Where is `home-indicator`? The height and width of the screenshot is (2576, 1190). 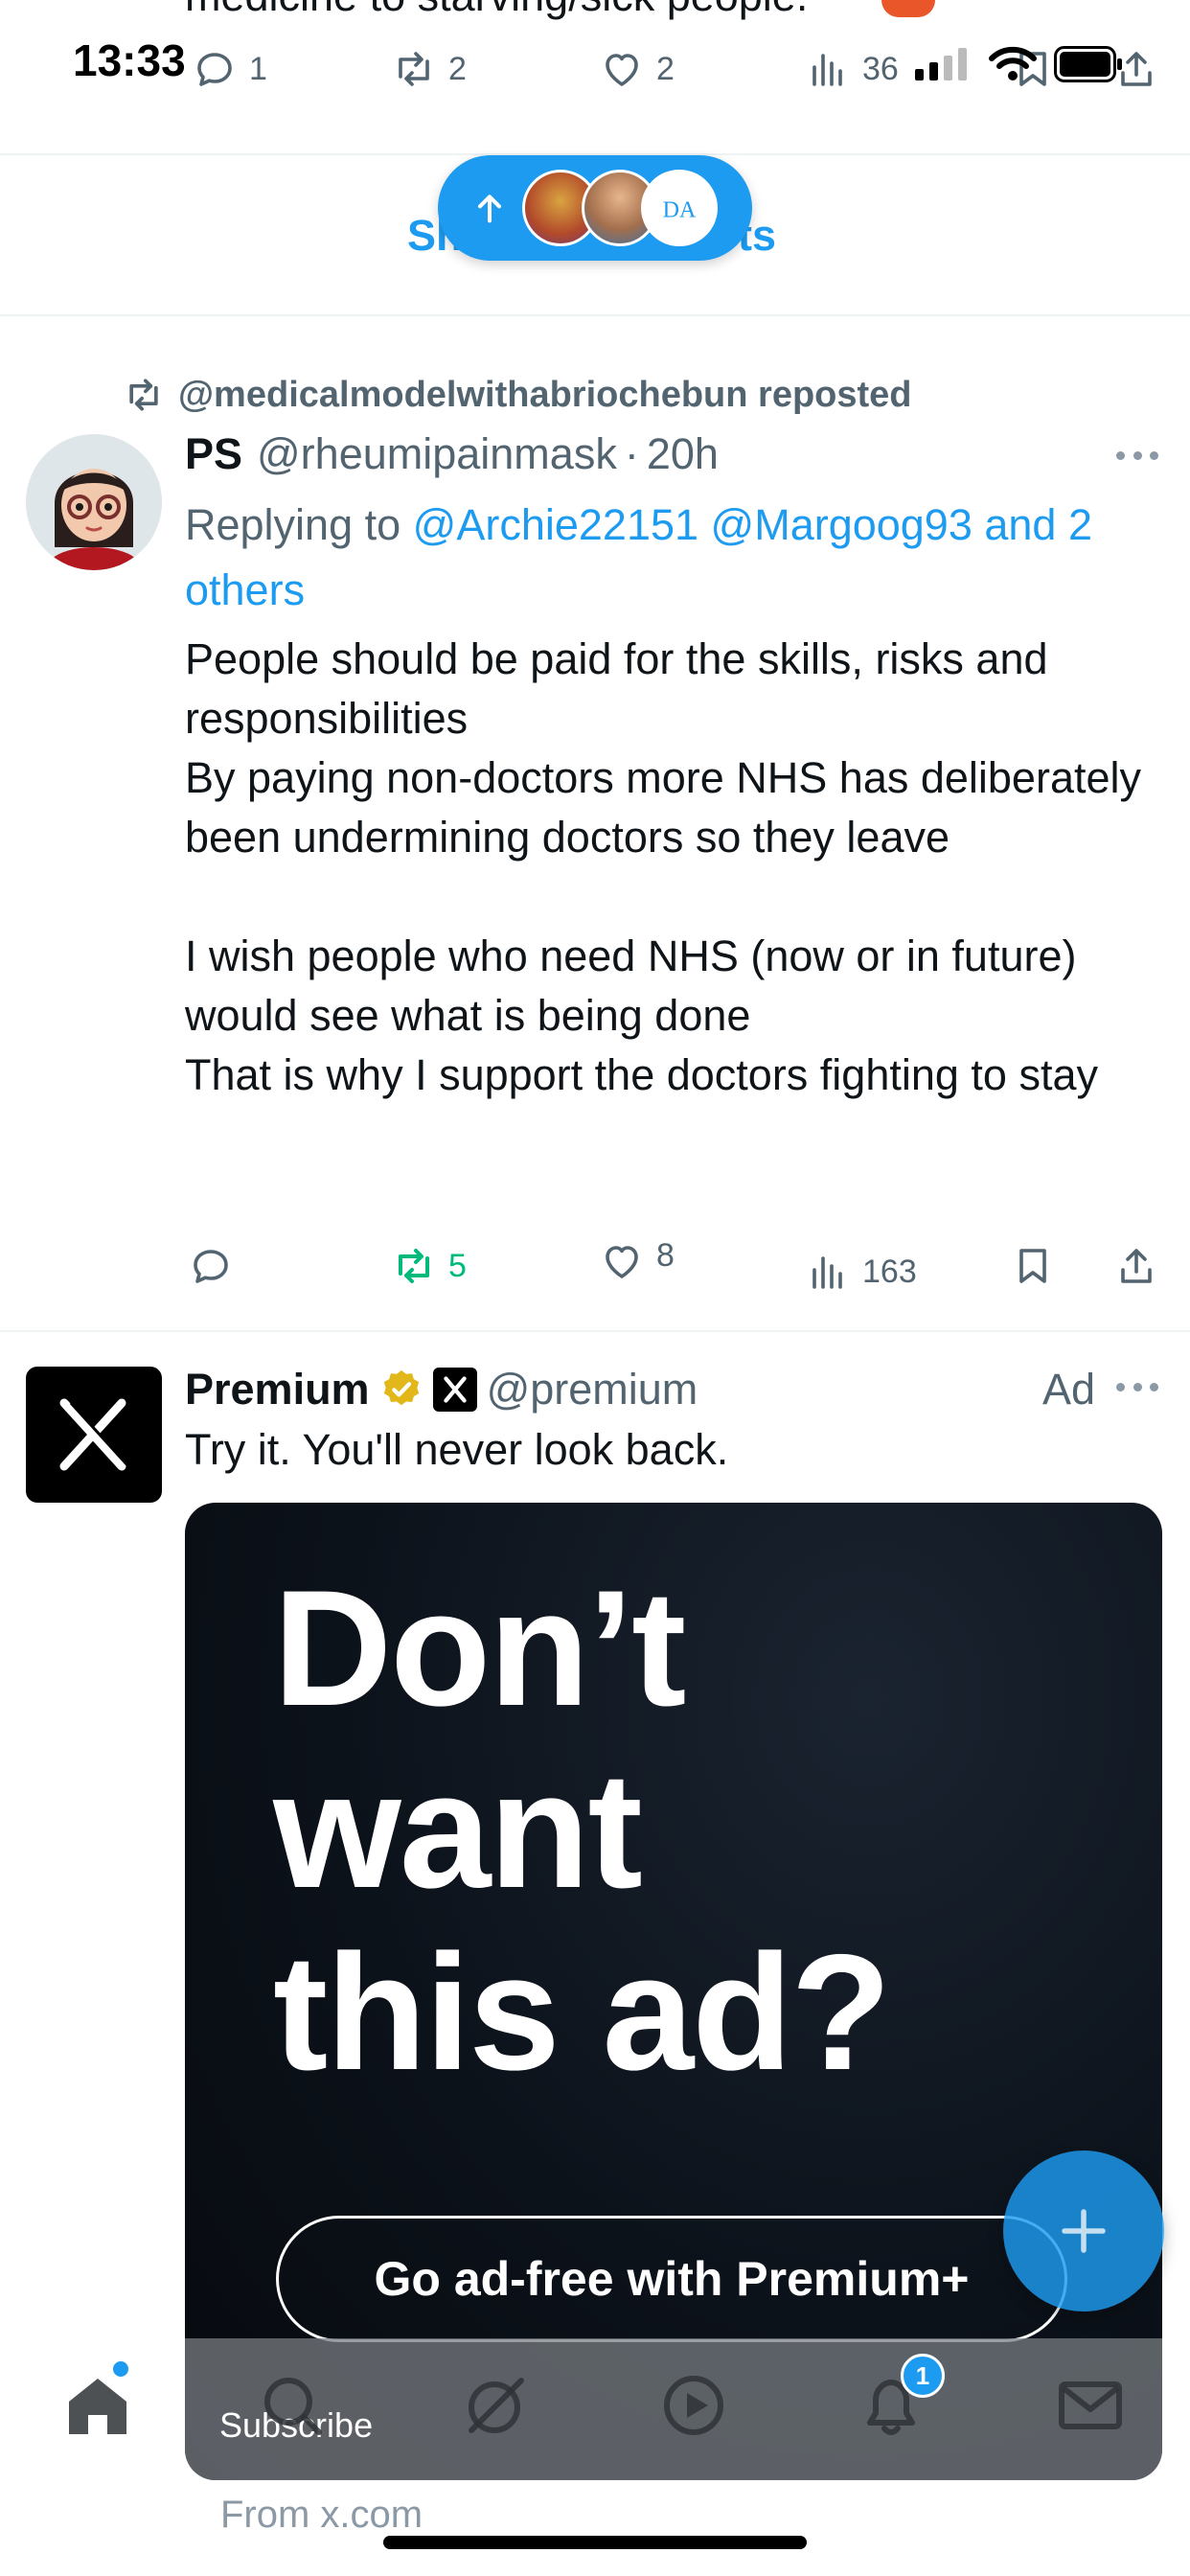
home-indicator is located at coordinates (595, 2542).